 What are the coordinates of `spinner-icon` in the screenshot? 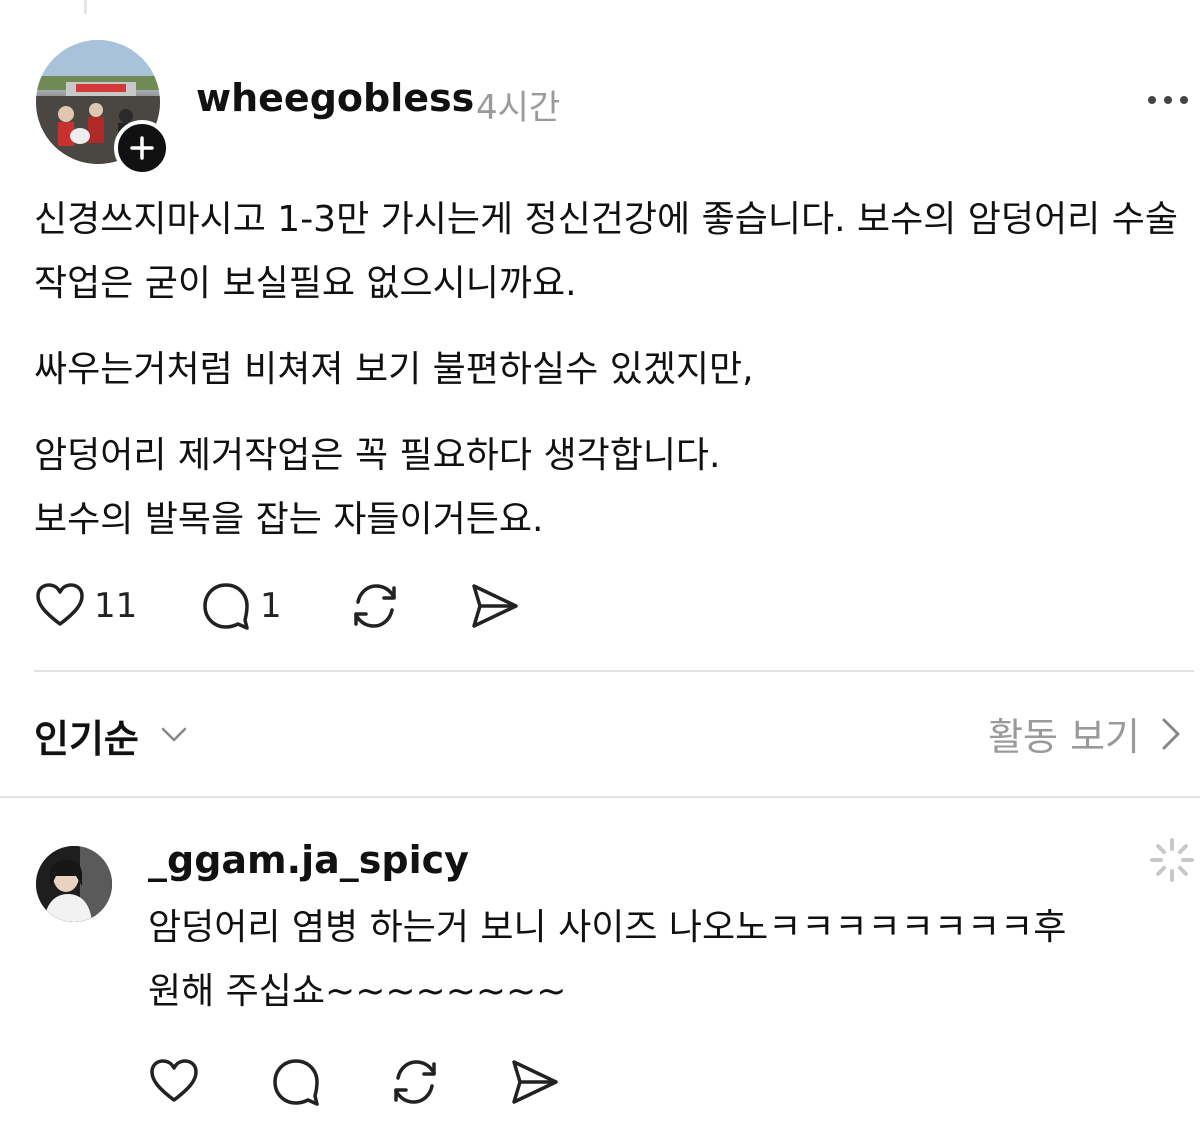 It's located at (1172, 860).